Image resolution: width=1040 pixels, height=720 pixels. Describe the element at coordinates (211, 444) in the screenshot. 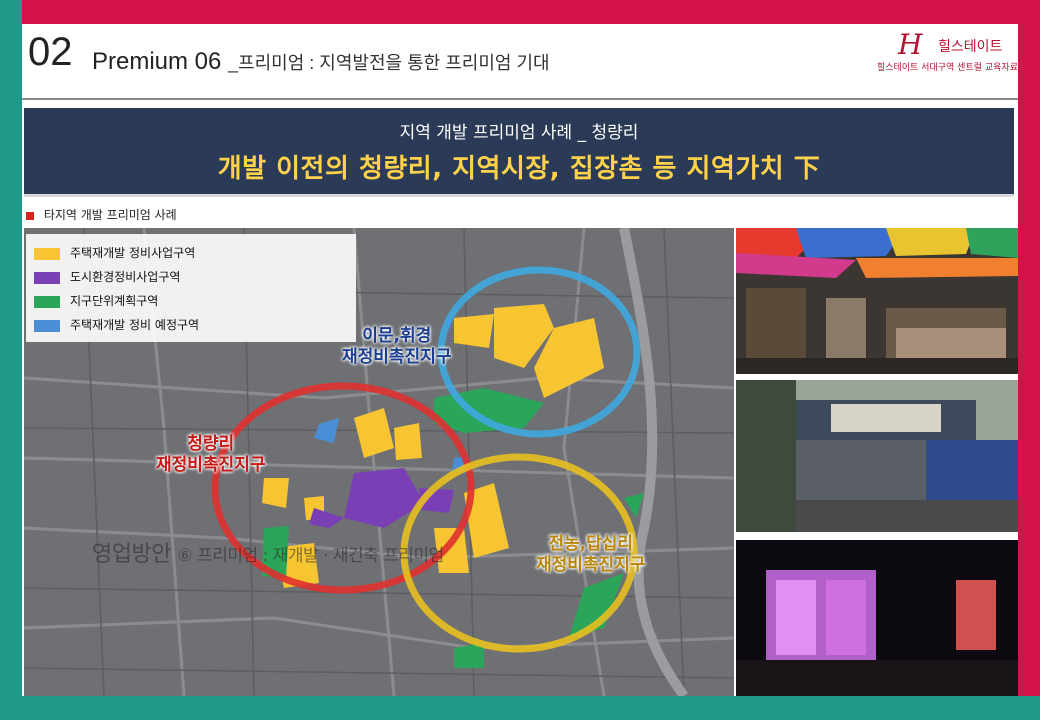

I see `district-name: 청량리` at that location.